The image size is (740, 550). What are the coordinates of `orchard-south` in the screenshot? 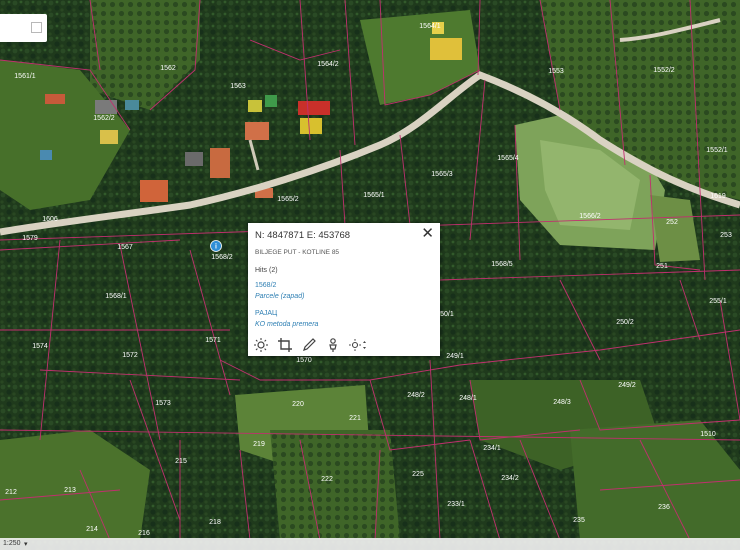 It's located at (335, 485).